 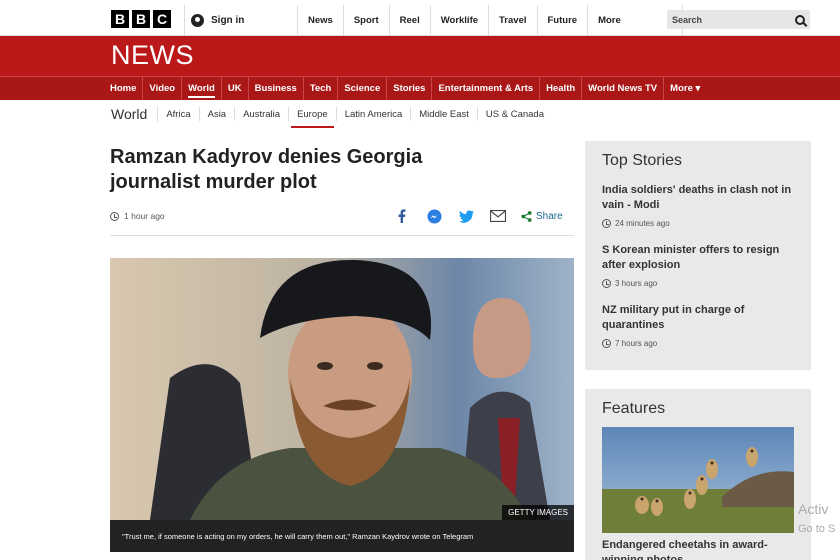 What do you see at coordinates (699, 283) in the screenshot?
I see `top-story-time: 3 hours ago` at bounding box center [699, 283].